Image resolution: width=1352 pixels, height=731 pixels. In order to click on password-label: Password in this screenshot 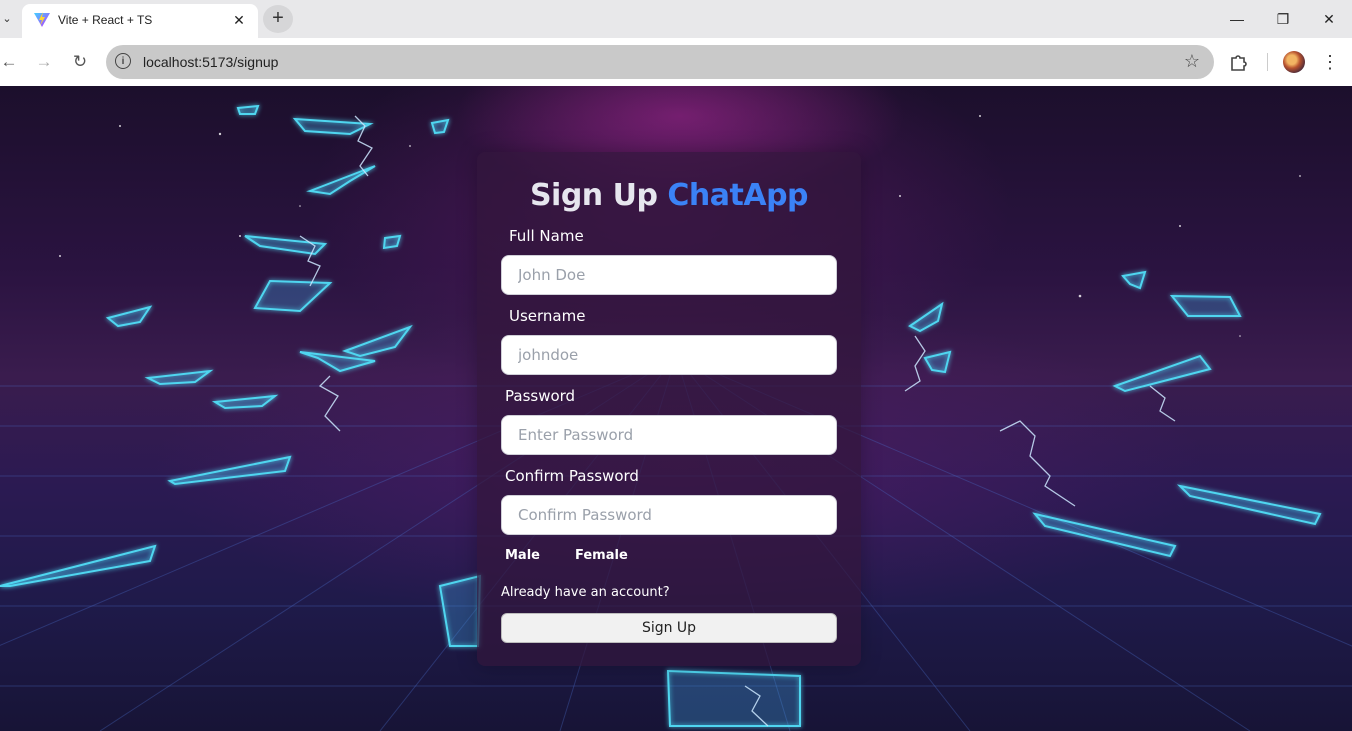, I will do `click(540, 396)`.